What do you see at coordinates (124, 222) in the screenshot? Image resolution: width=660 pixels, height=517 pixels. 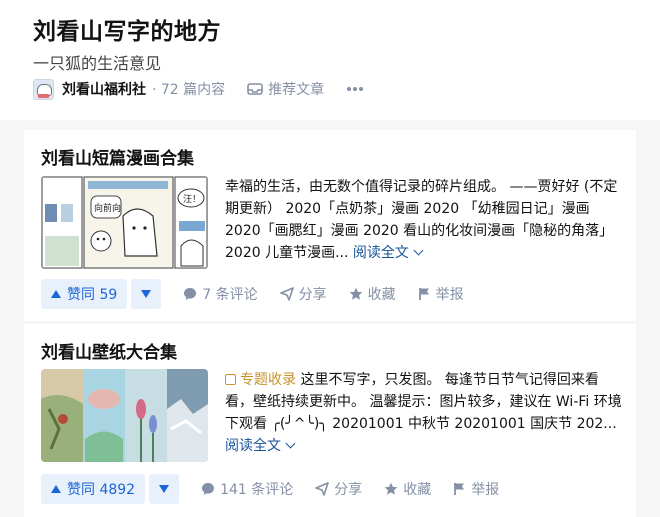 I see `article-thumbnail: 向前向 汪！` at bounding box center [124, 222].